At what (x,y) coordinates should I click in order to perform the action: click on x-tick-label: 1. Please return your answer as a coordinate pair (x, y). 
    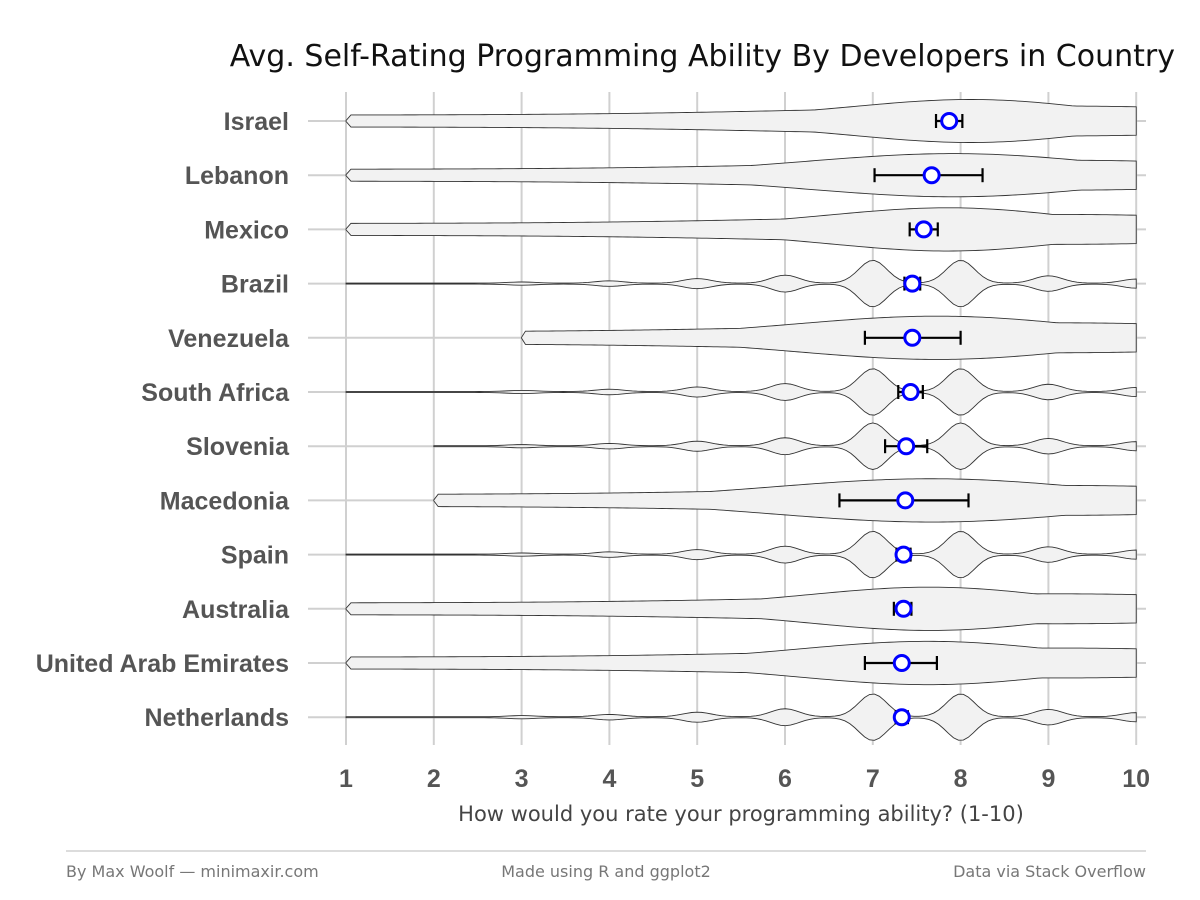
    Looking at the image, I should click on (346, 779).